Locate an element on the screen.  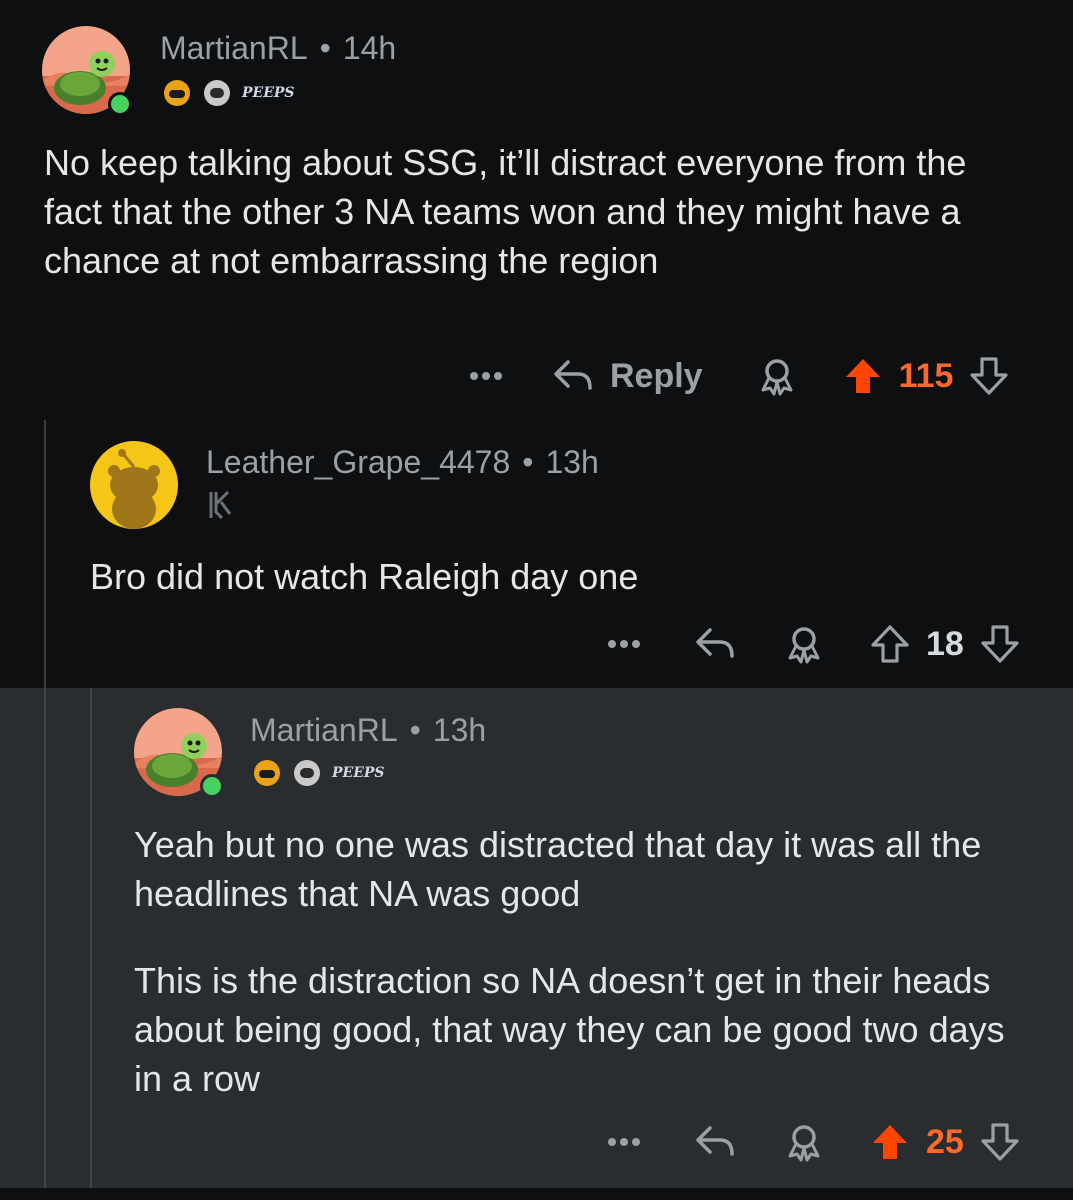
comment-actions: 18 is located at coordinates (813, 644).